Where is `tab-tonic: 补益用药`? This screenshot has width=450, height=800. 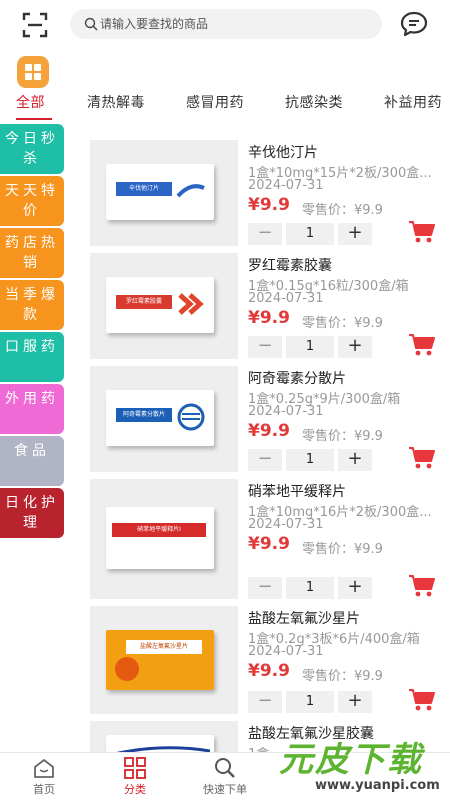
tab-tonic: 补益用药 is located at coordinates (413, 102).